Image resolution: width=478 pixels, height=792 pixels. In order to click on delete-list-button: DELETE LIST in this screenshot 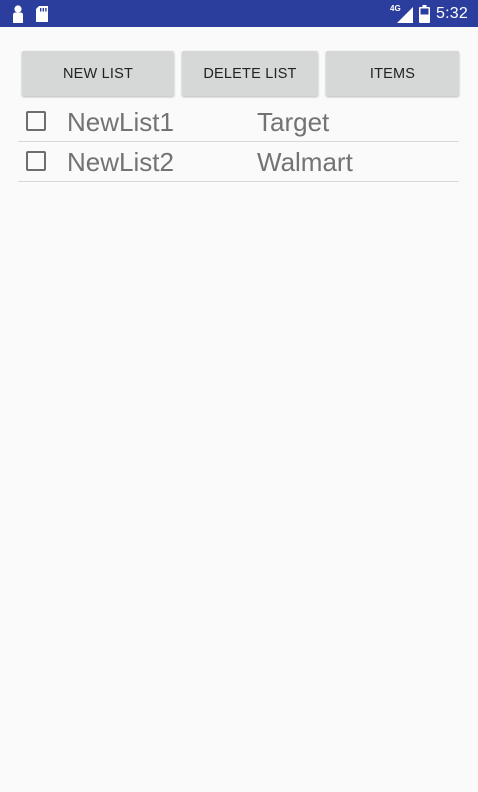, I will do `click(250, 73)`.